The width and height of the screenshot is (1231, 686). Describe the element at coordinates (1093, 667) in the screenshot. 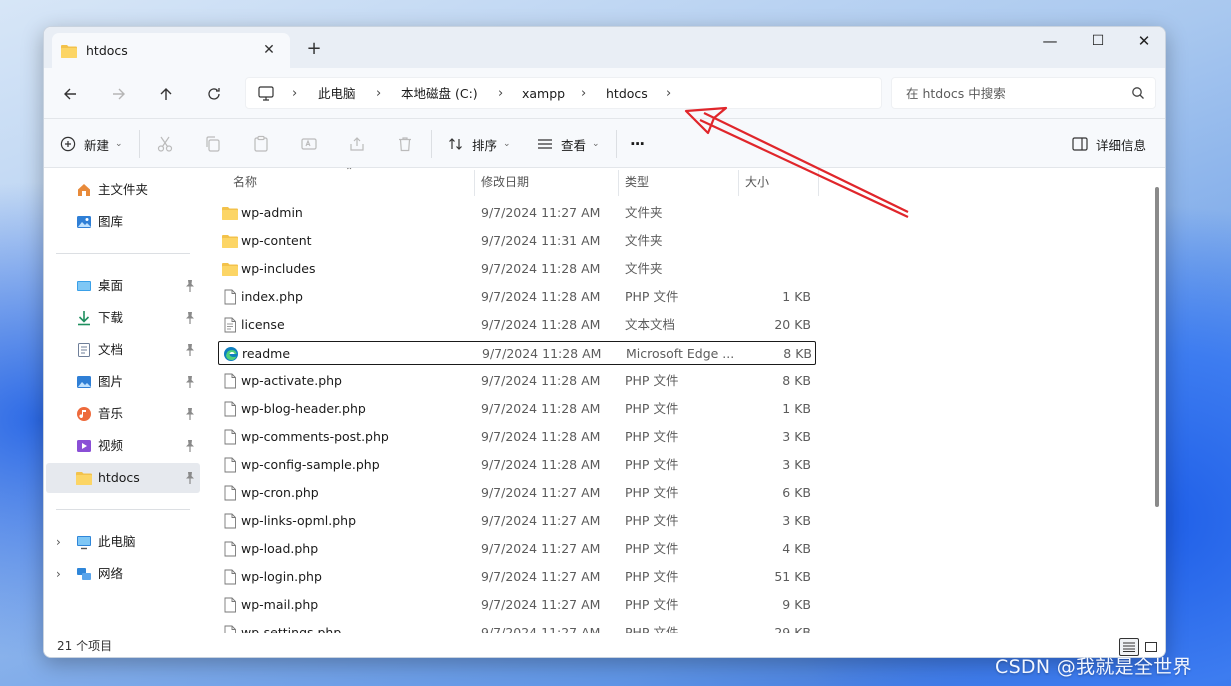

I see `watermark-text: CSDN @我就是全世界` at that location.